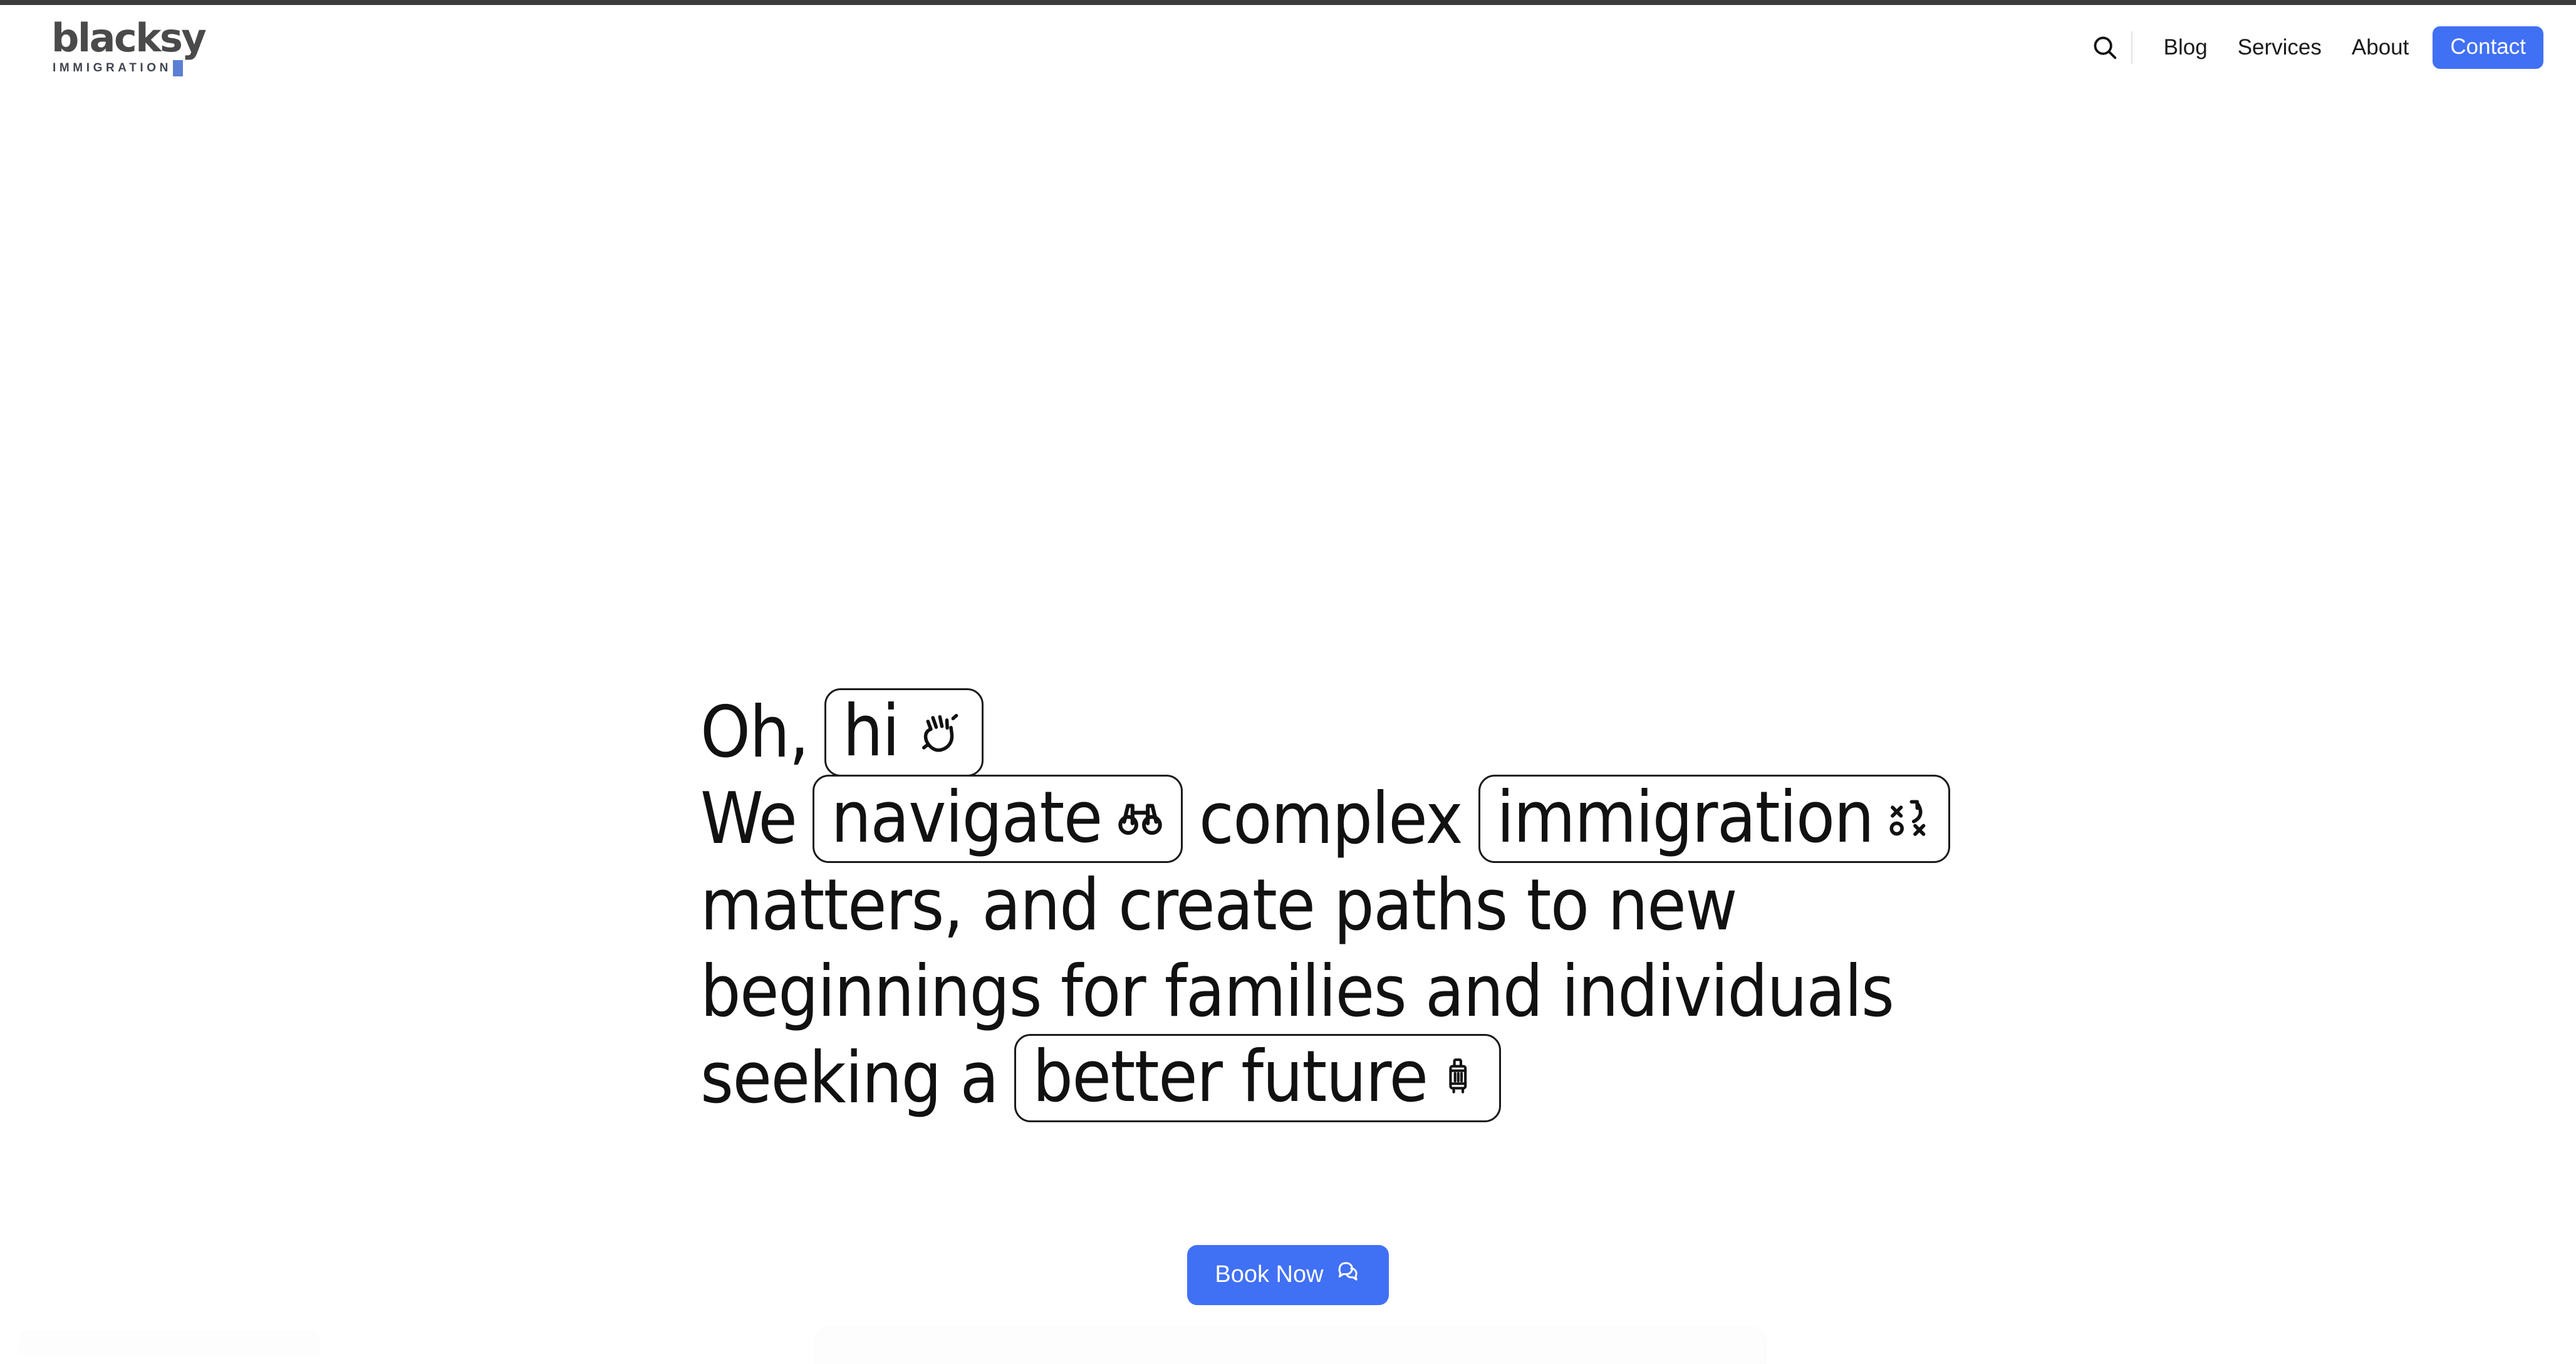  I want to click on hero-chip-better-future: better future, so click(1257, 1077).